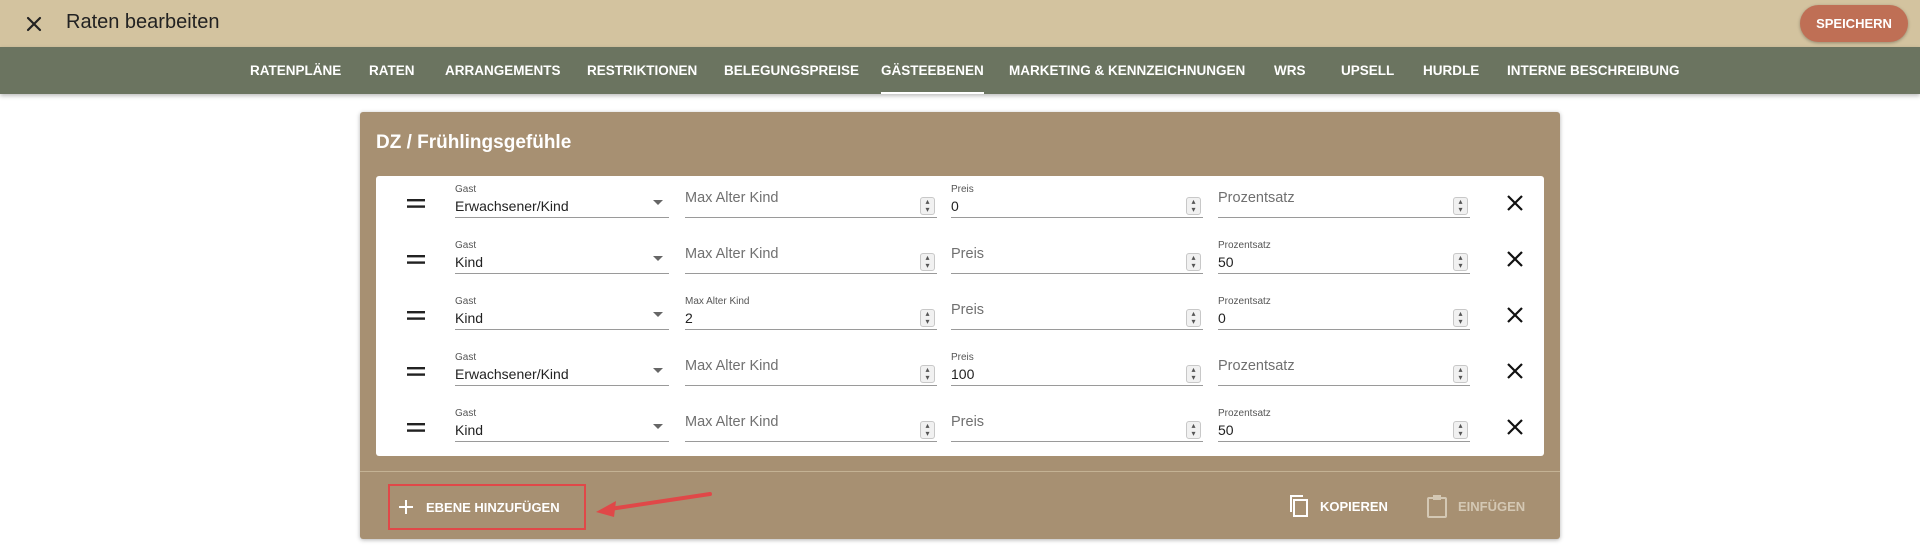 The width and height of the screenshot is (1920, 551). What do you see at coordinates (1299, 506) in the screenshot?
I see `copy-icon` at bounding box center [1299, 506].